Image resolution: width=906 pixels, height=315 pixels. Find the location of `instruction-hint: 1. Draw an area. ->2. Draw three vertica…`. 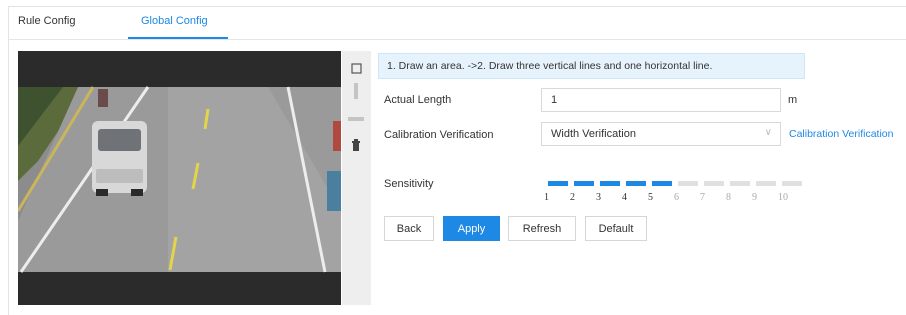

instruction-hint: 1. Draw an area. ->2. Draw three vertica… is located at coordinates (591, 66).